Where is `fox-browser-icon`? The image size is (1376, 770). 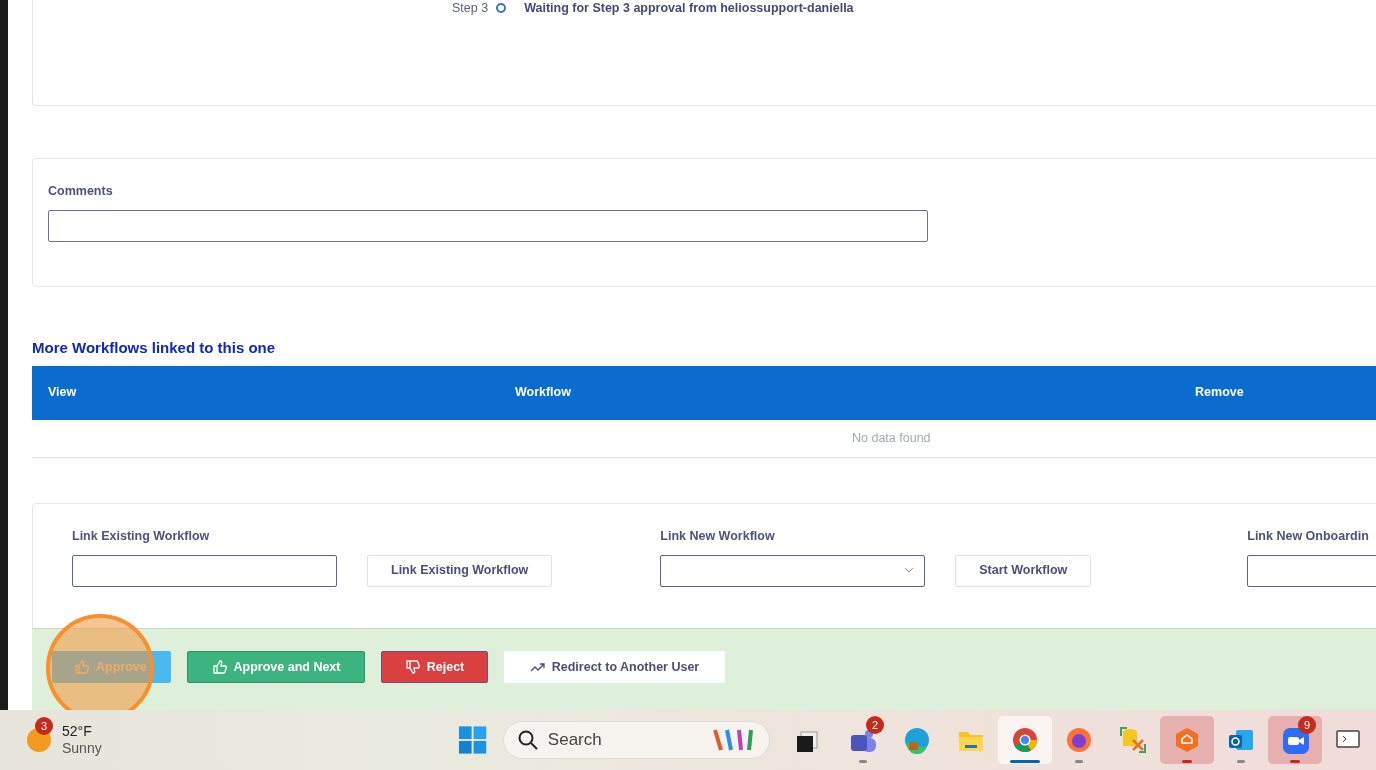 fox-browser-icon is located at coordinates (1079, 740).